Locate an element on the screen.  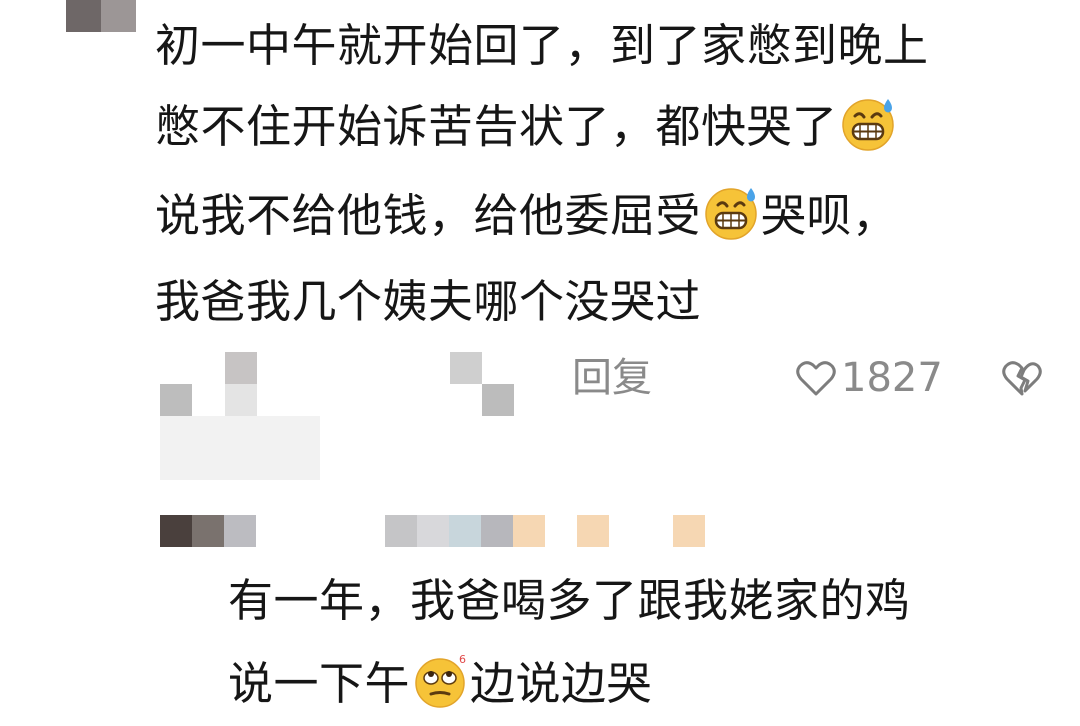
heart-outline-icon is located at coordinates (816, 378).